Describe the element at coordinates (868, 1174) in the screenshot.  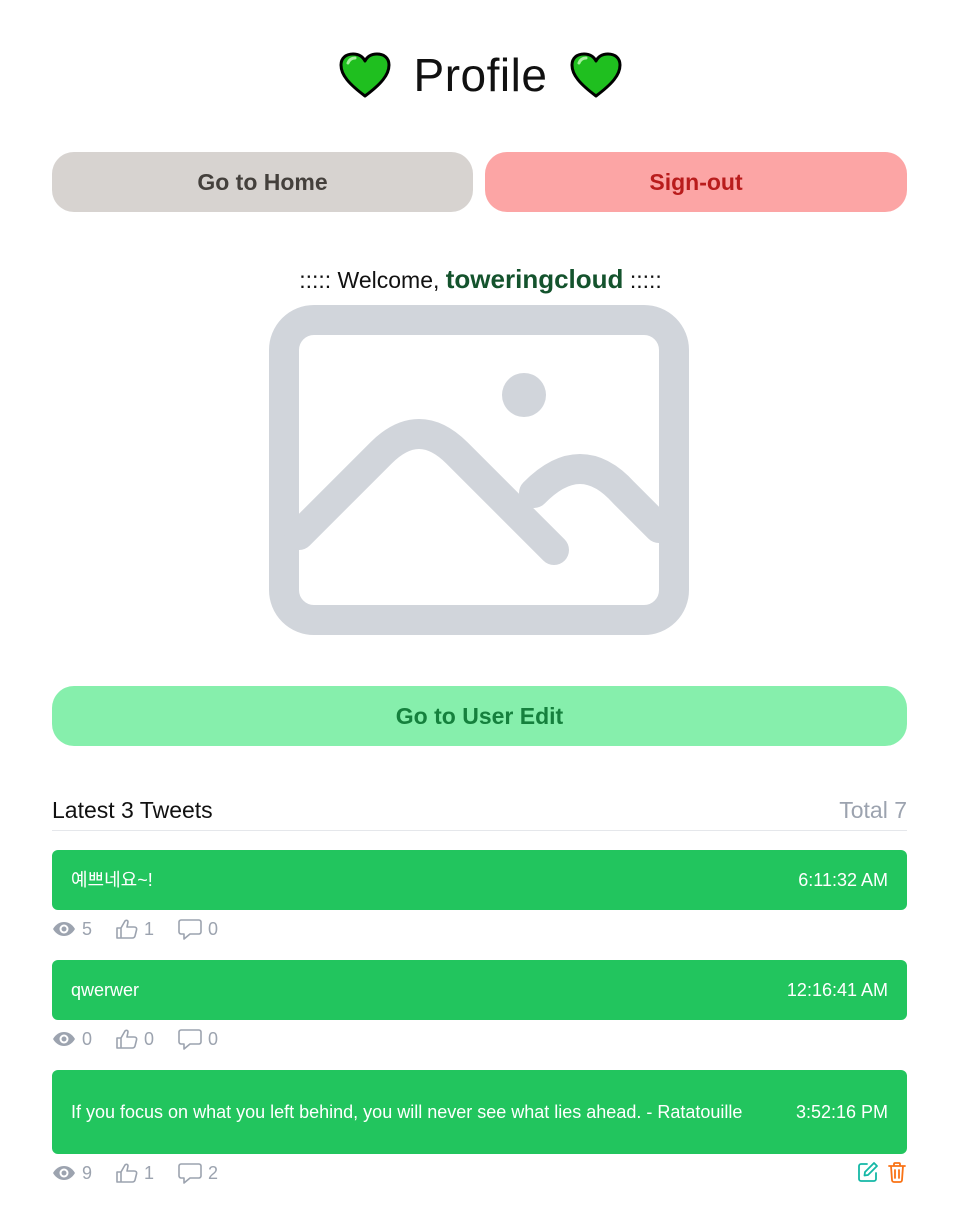
I see `edit-icon` at that location.